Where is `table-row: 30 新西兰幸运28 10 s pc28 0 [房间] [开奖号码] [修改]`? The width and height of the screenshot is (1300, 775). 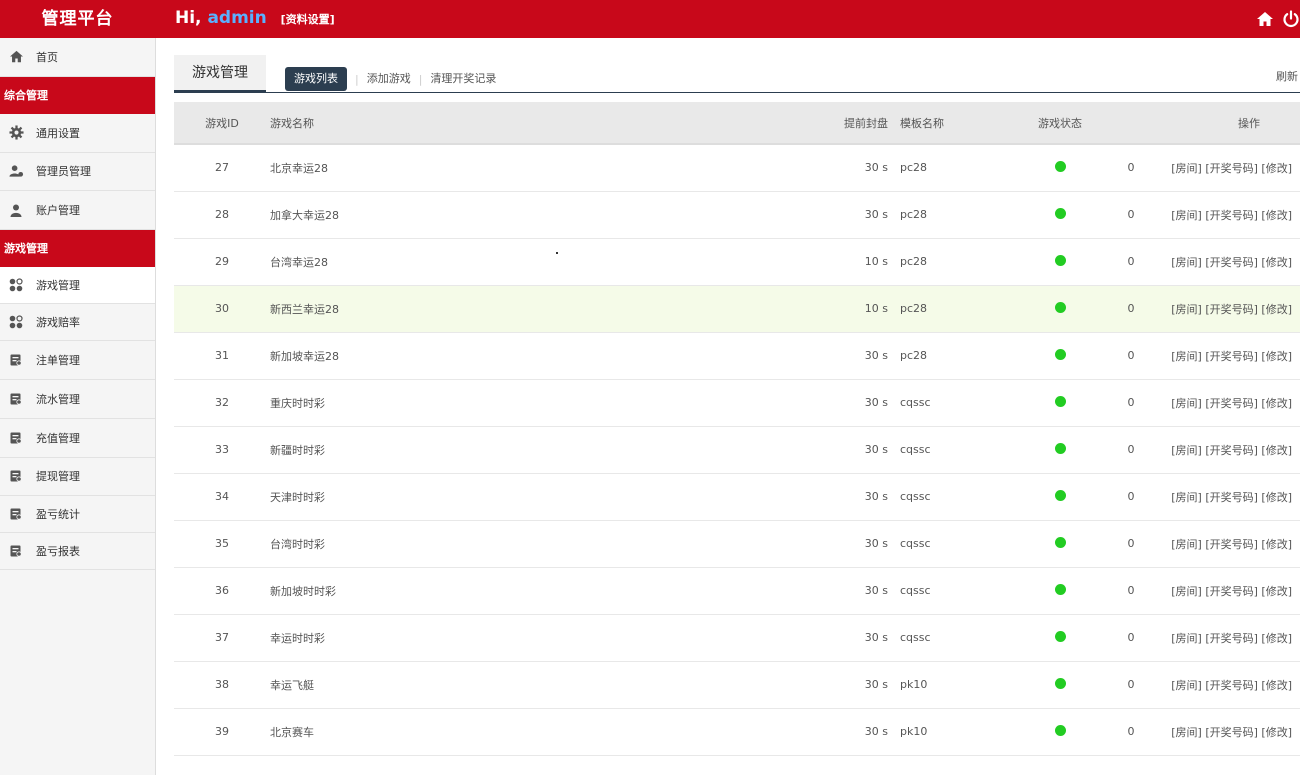
table-row: 30 新西兰幸运28 10 s pc28 0 [房间] [开奖号码] [修改] is located at coordinates (737, 308).